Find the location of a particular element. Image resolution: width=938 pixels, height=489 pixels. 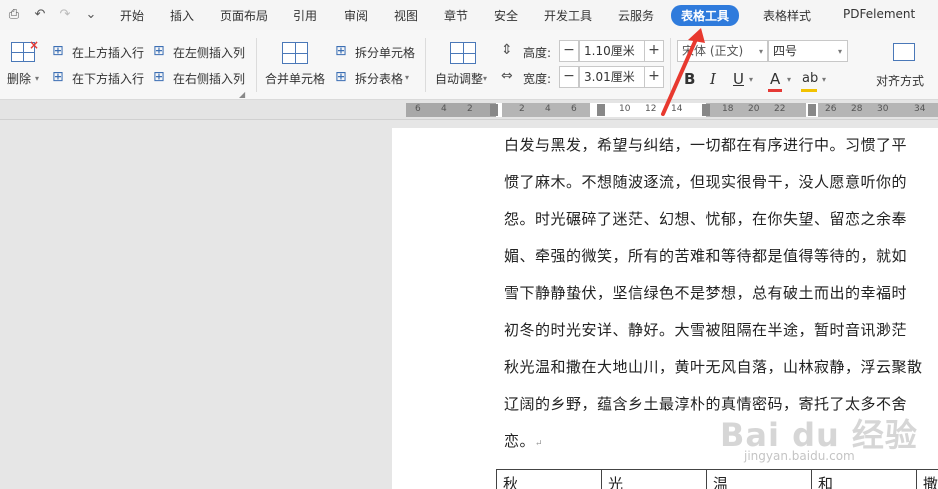

split-table-button: ⊞ 拆分表格 ▾ is located at coordinates (377, 77).